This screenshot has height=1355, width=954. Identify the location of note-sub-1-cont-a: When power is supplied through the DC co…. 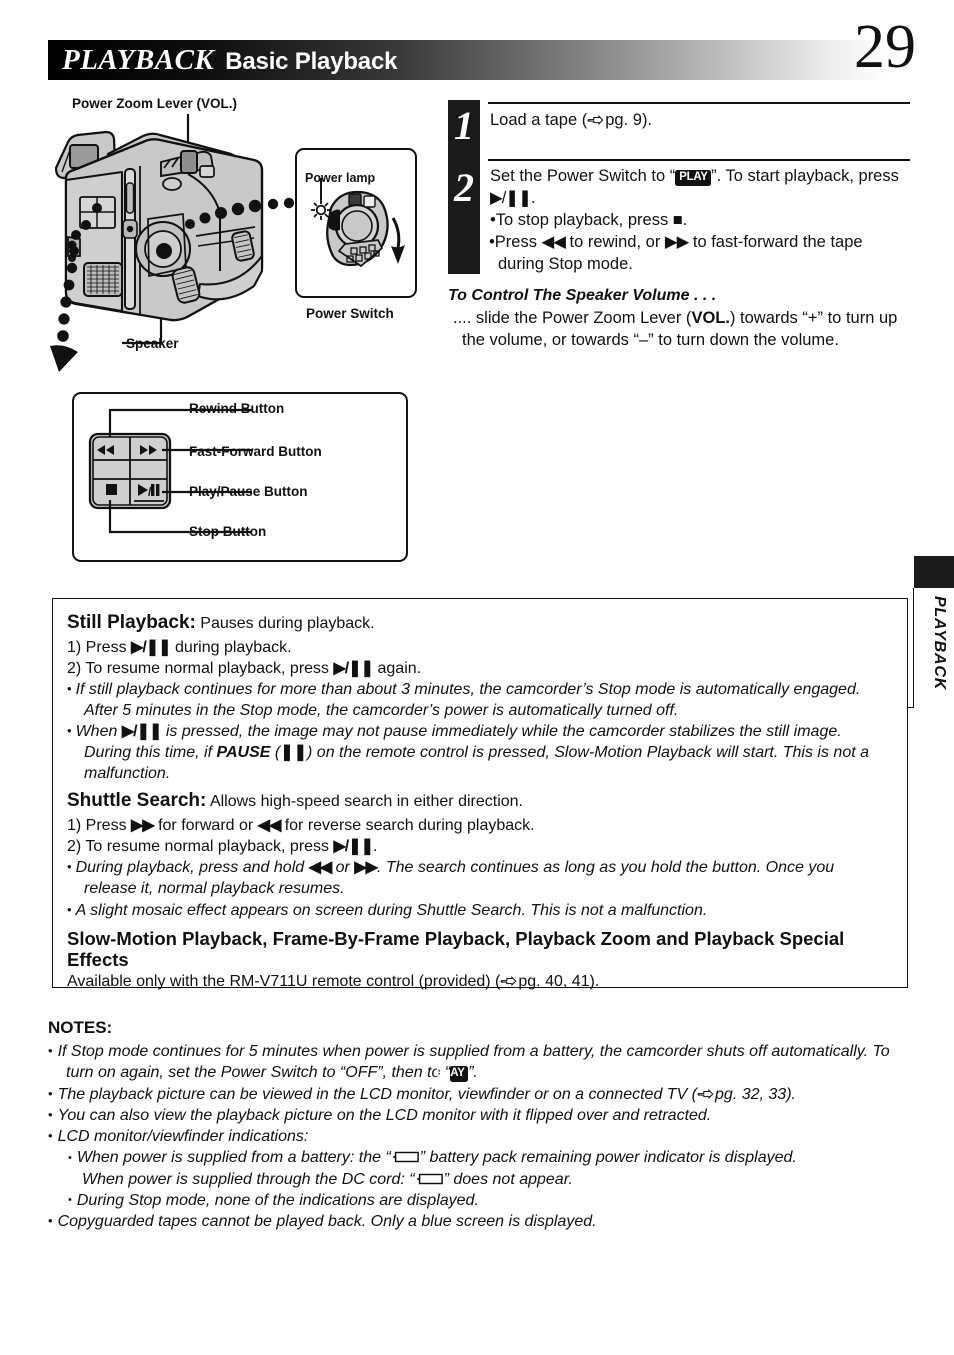
(248, 1179).